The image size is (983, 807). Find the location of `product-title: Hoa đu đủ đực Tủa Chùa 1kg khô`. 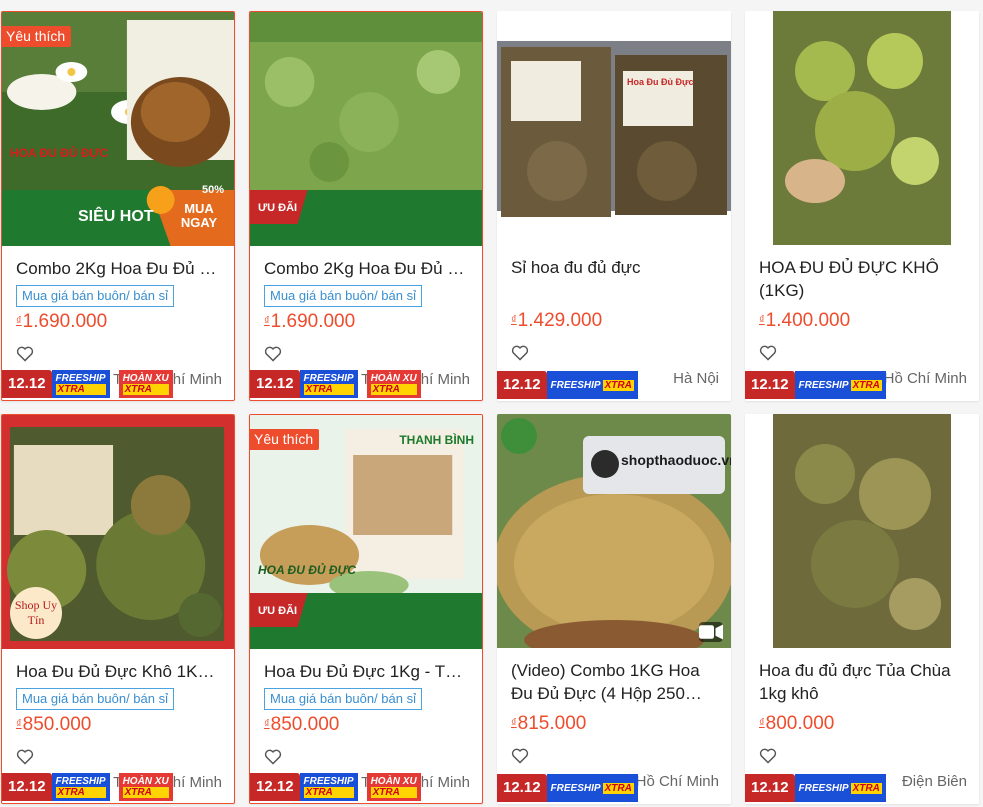

product-title: Hoa đu đủ đực Tủa Chùa 1kg khô is located at coordinates (863, 682).